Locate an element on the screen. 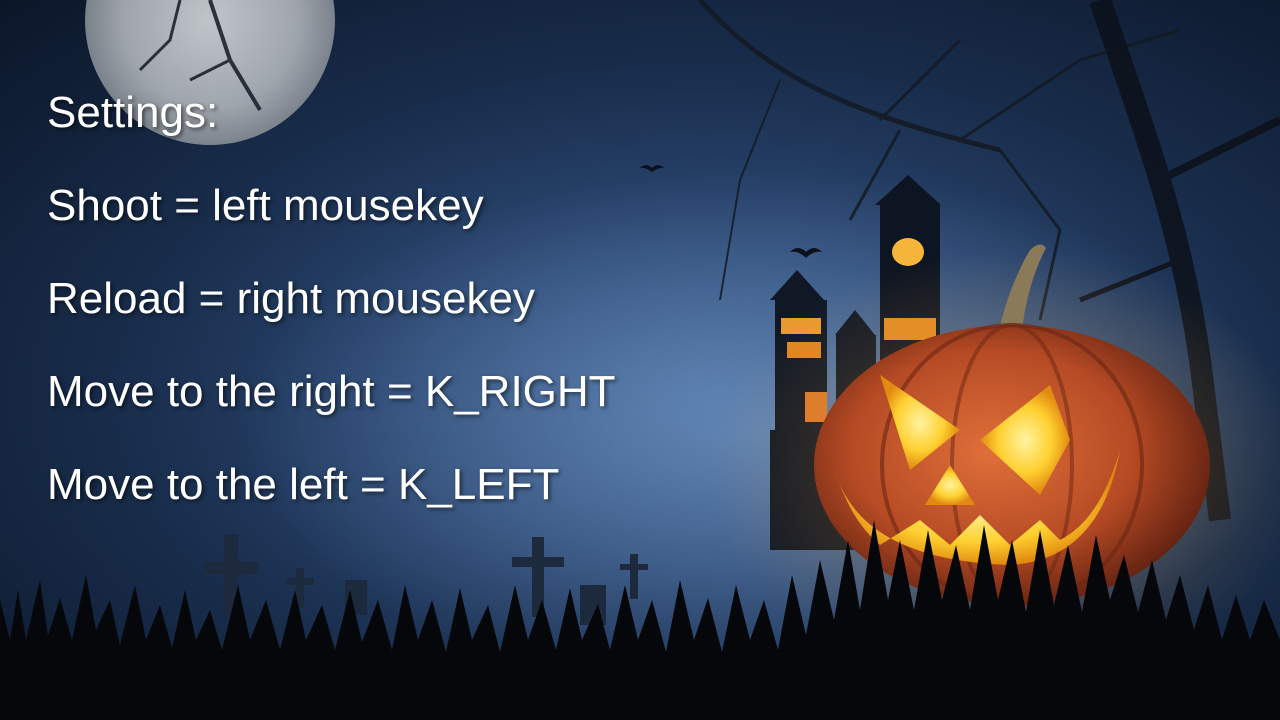 Image resolution: width=1280 pixels, height=720 pixels. setting-move-left: Move to the left = K_LEFT is located at coordinates (303, 484).